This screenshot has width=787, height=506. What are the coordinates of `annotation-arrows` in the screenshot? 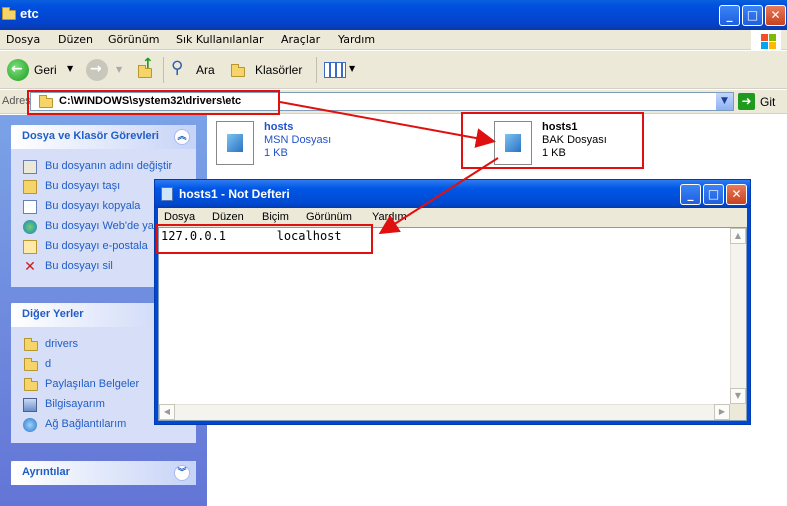 It's located at (389, 168).